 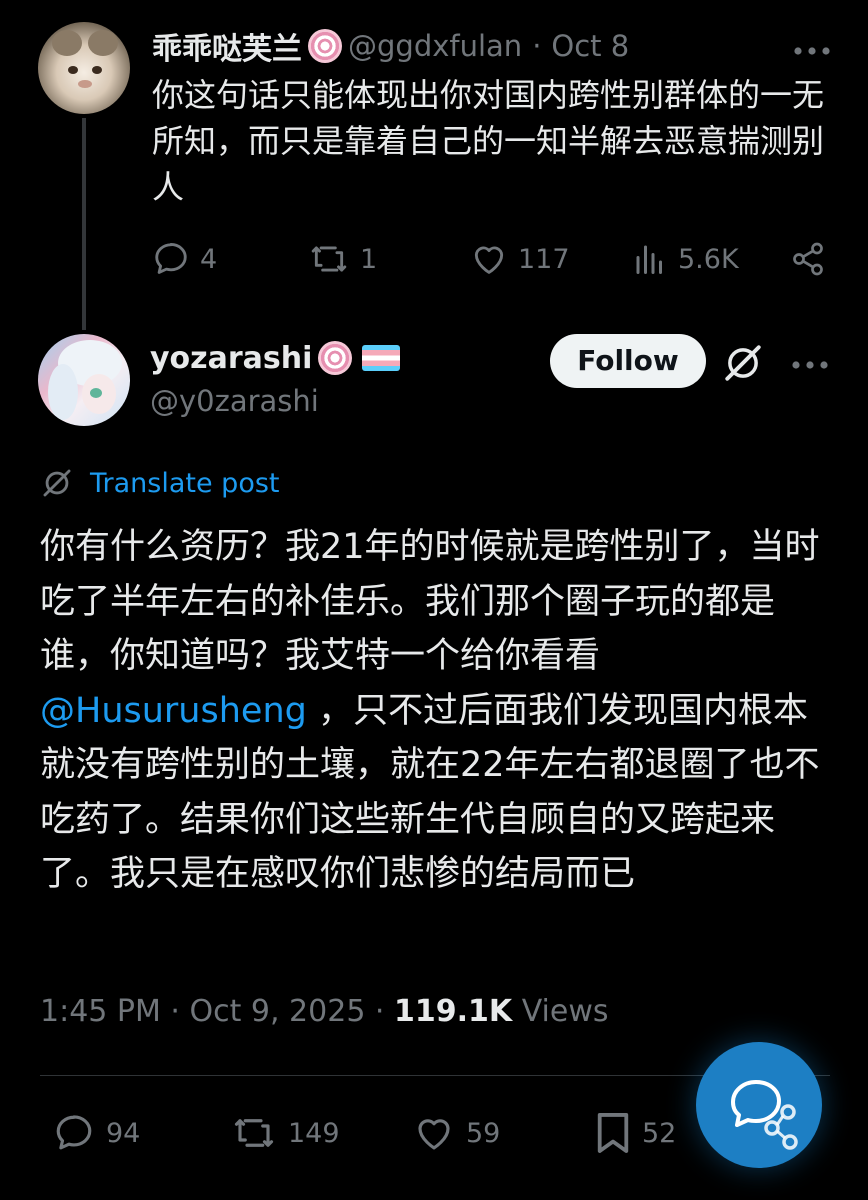 I want to click on translate-post: Translate post, so click(x=160, y=483).